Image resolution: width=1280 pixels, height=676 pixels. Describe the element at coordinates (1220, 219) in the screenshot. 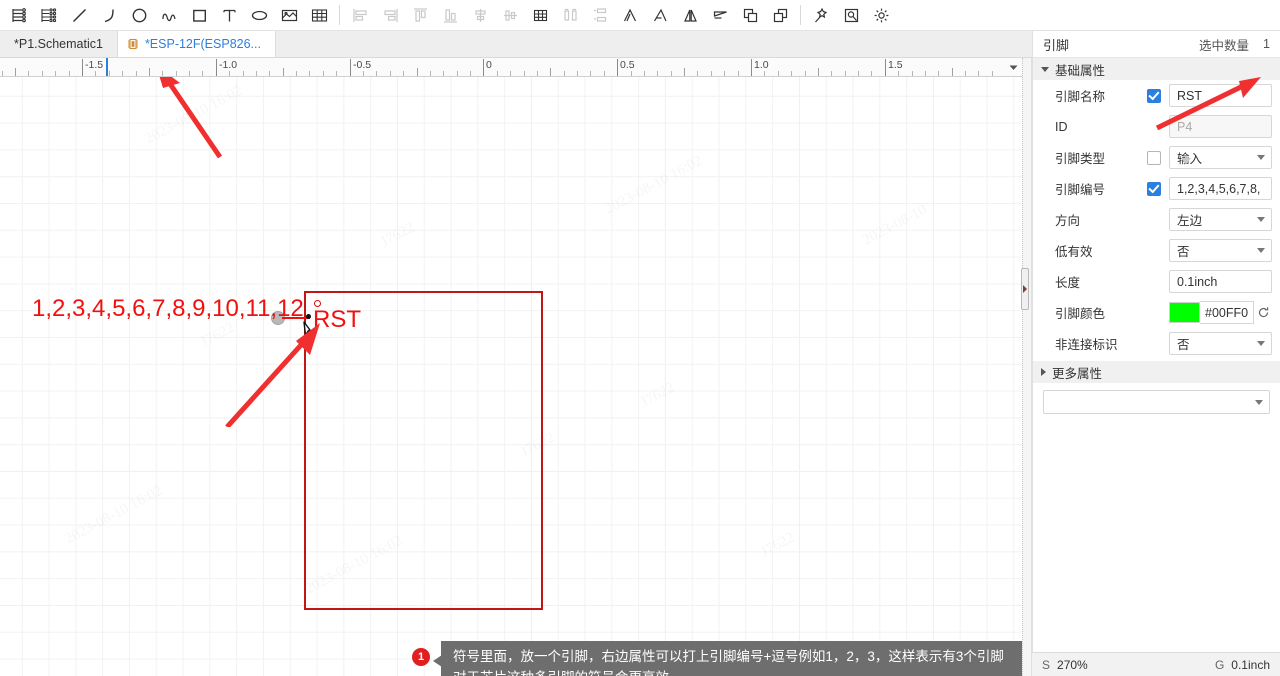

I see `select-pin-direction: 左边` at that location.